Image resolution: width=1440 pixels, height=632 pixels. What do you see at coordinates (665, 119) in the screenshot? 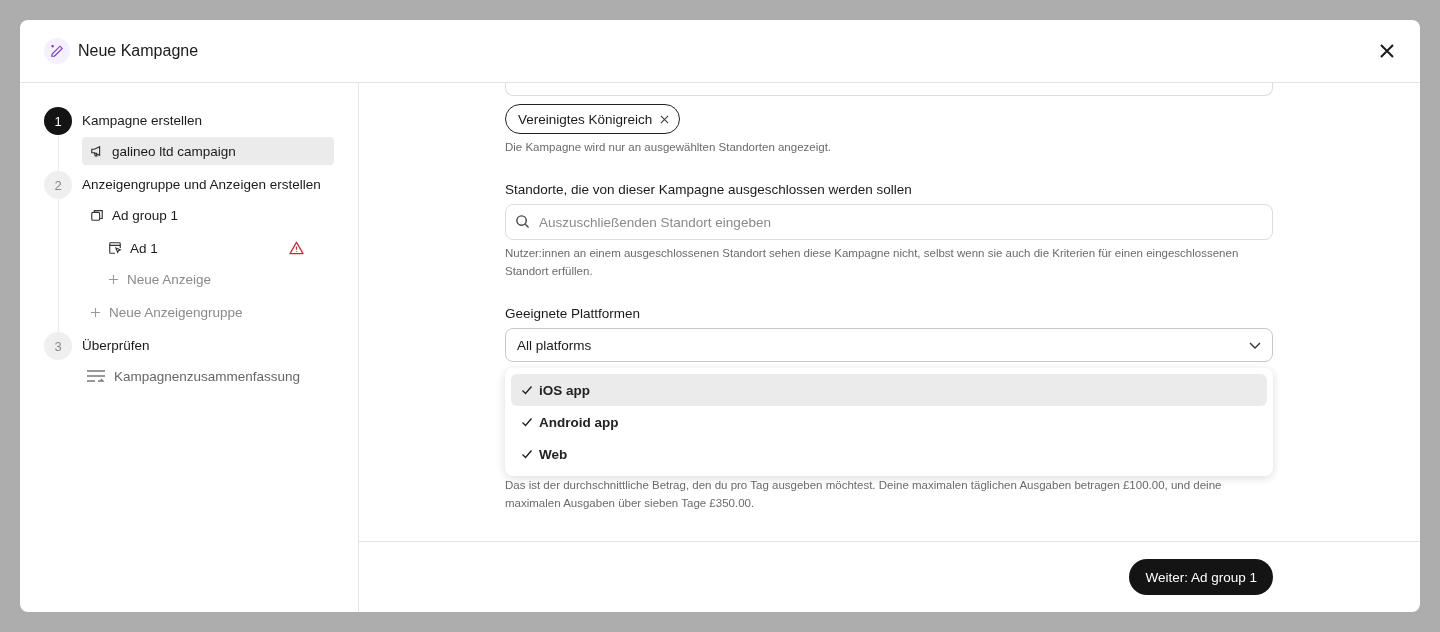
I see `remove-icon` at bounding box center [665, 119].